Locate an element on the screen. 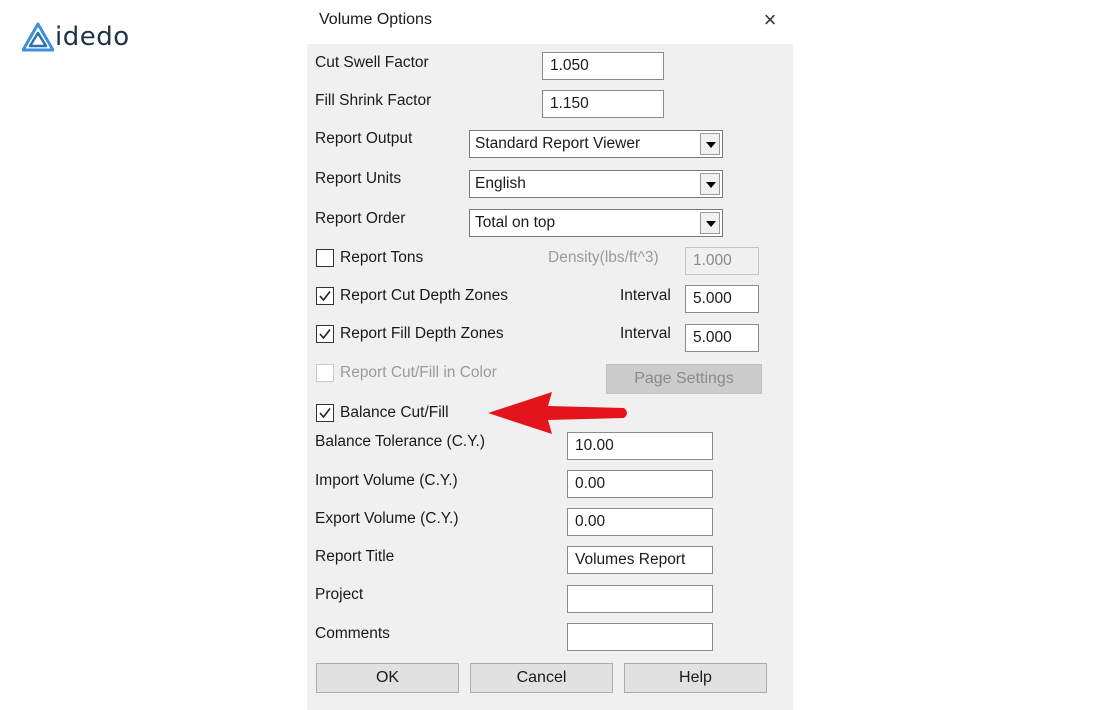 The image size is (1100, 710). aidedo-logo: idedo is located at coordinates (76, 37).